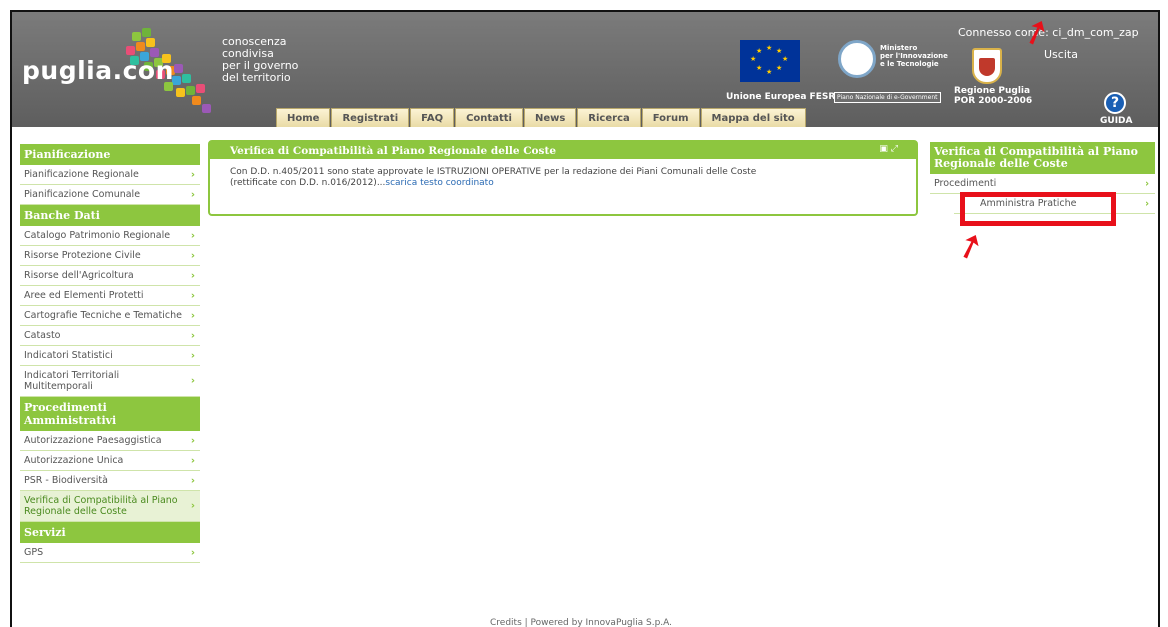 Image resolution: width=1168 pixels, height=627 pixels. I want to click on menu-home: Home, so click(303, 117).